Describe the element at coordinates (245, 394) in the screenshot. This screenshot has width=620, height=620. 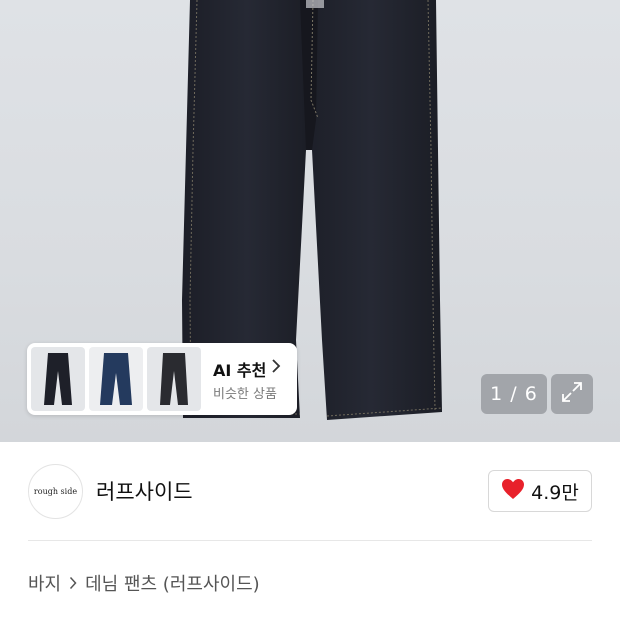
I see `ai-recommend-subtitle: 비슷한 상품` at that location.